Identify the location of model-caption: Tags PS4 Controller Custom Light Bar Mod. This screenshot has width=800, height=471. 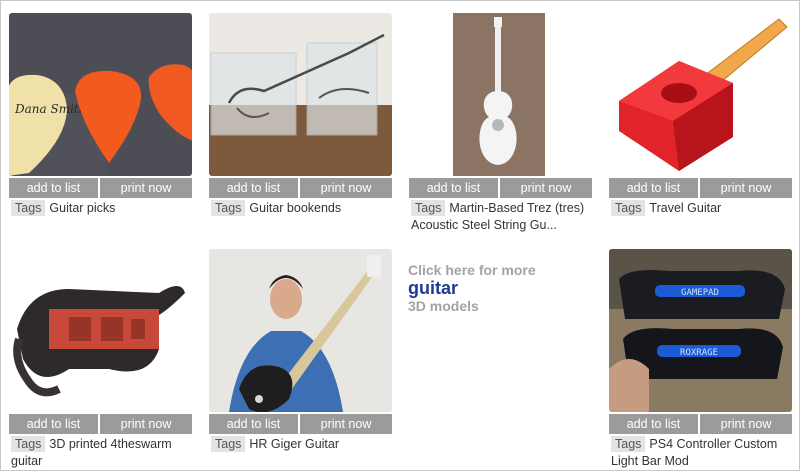
(701, 452).